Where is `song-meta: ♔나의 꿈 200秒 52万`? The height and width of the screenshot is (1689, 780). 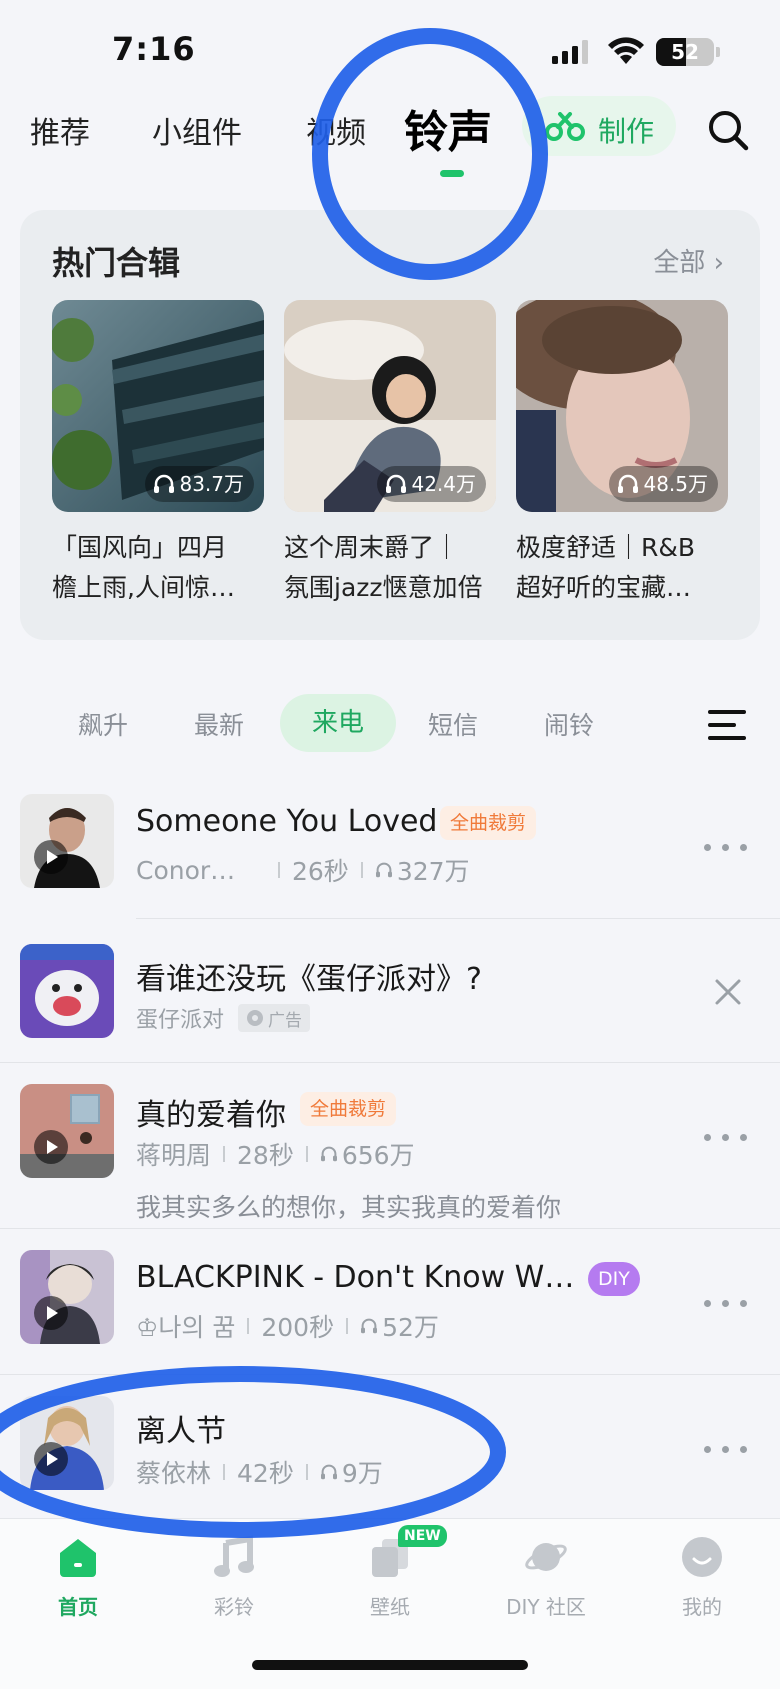 song-meta: ♔나의 꿈 200秒 52万 is located at coordinates (287, 1326).